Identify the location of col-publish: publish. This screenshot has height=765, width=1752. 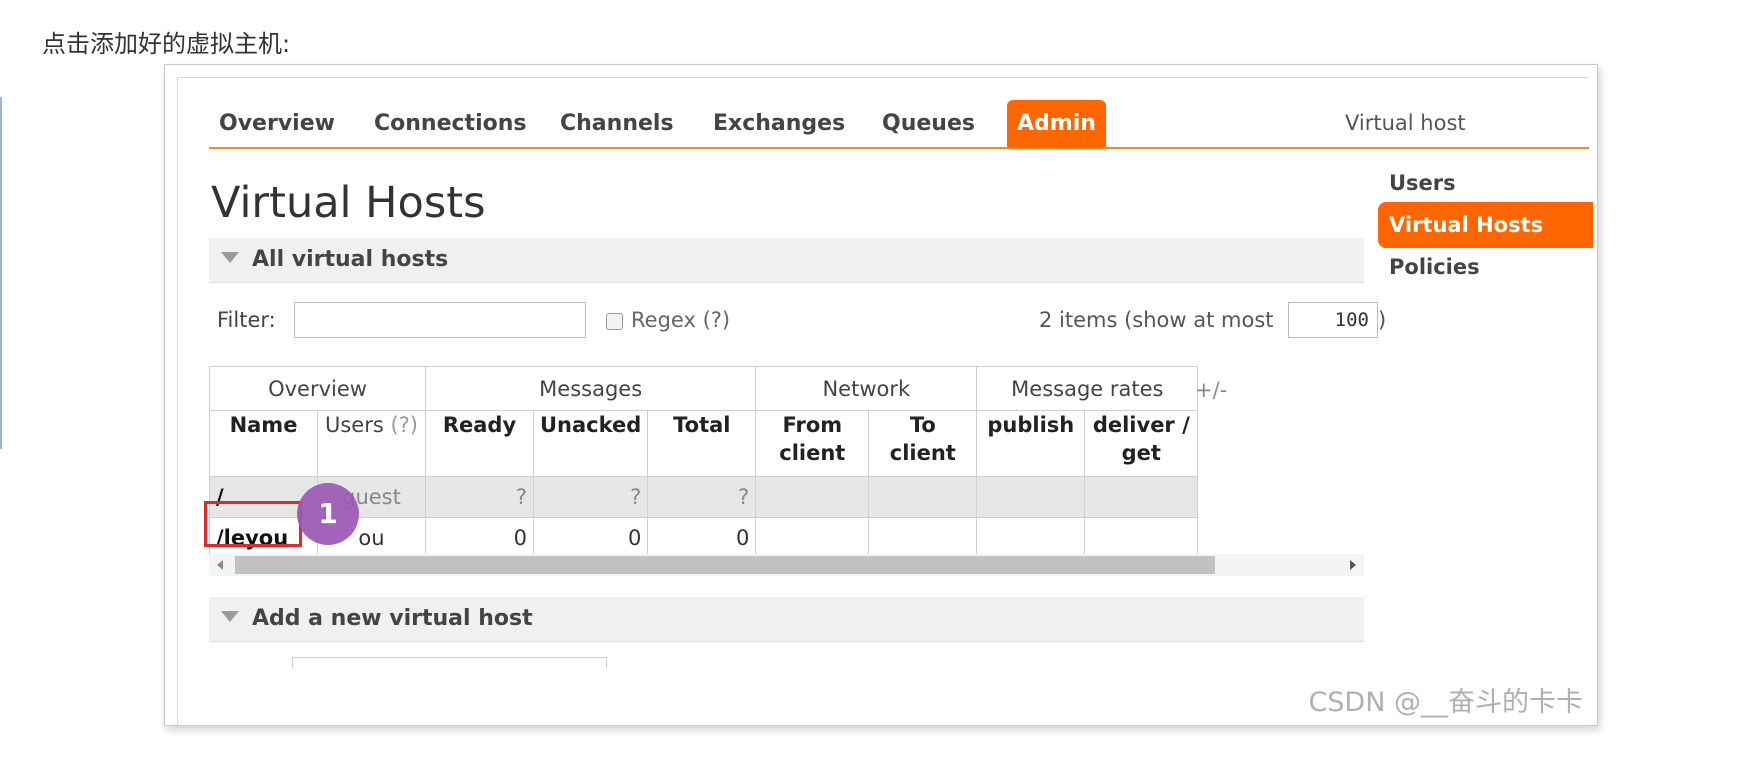
(1031, 443).